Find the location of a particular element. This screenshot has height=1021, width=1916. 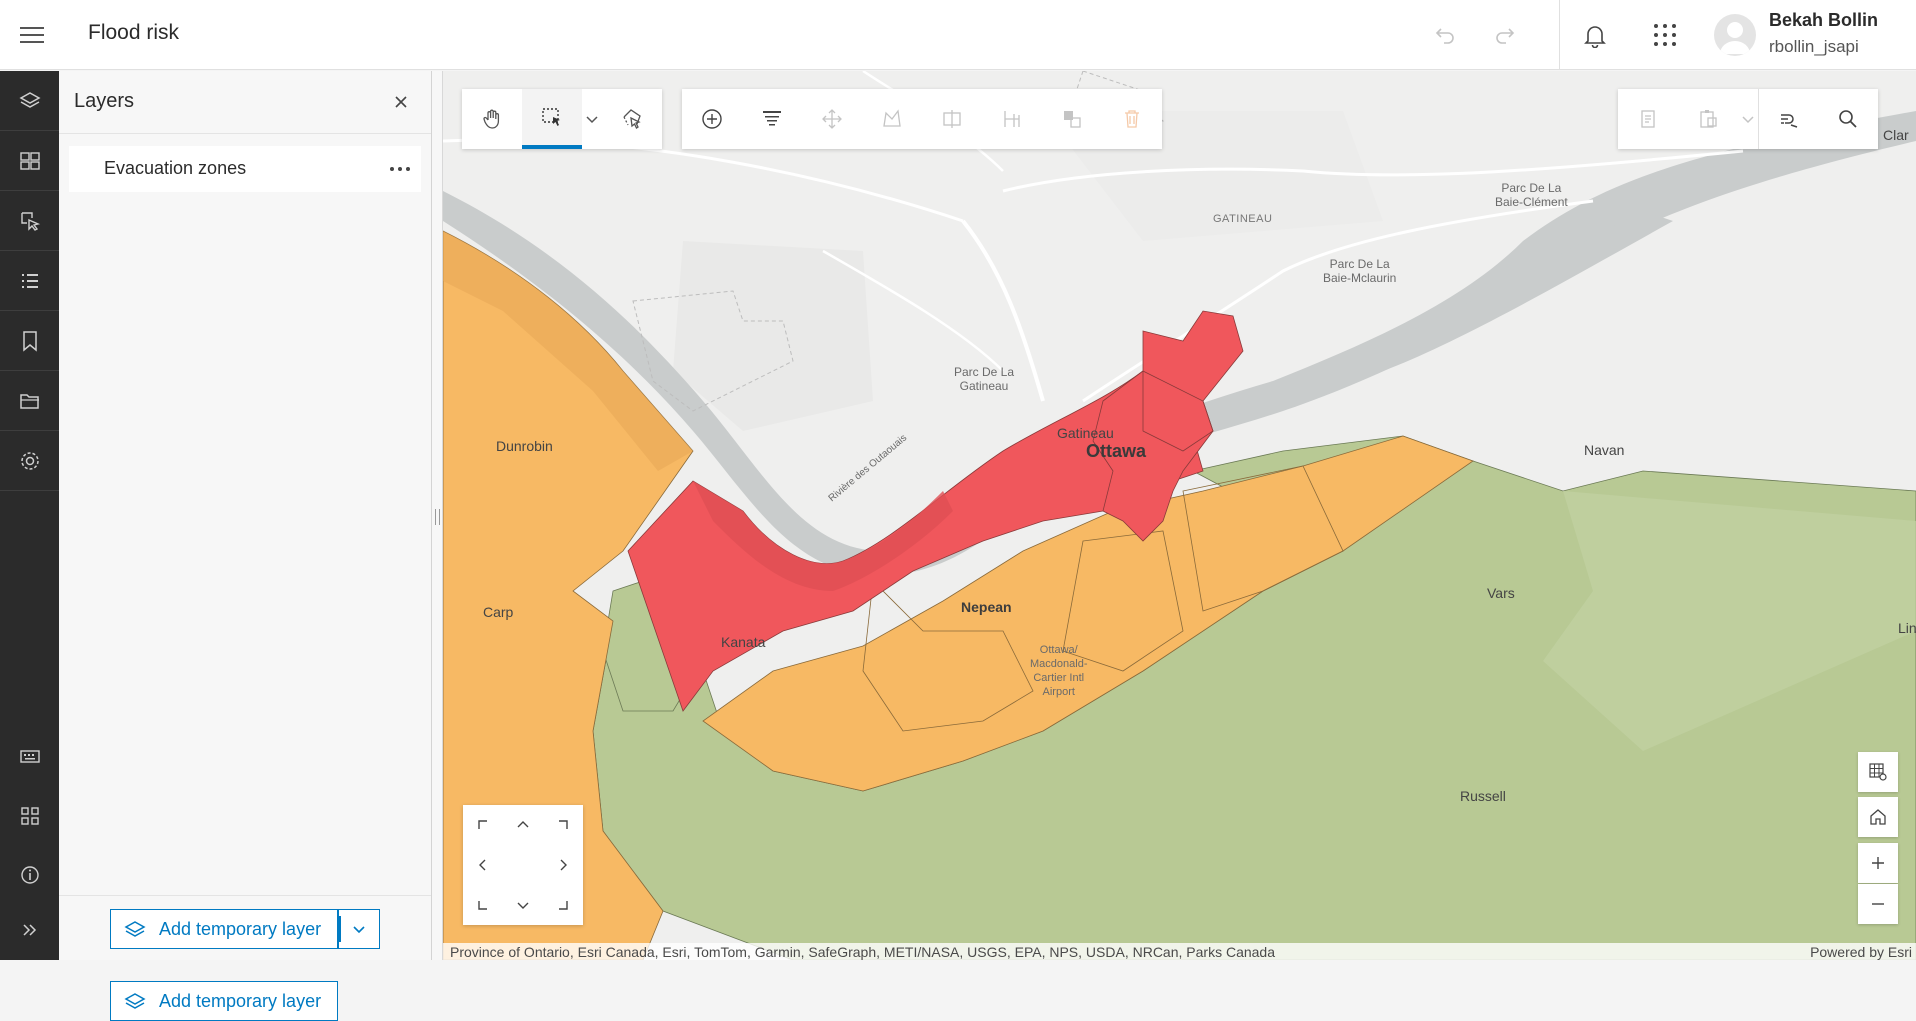

add-circle-icon is located at coordinates (712, 119).